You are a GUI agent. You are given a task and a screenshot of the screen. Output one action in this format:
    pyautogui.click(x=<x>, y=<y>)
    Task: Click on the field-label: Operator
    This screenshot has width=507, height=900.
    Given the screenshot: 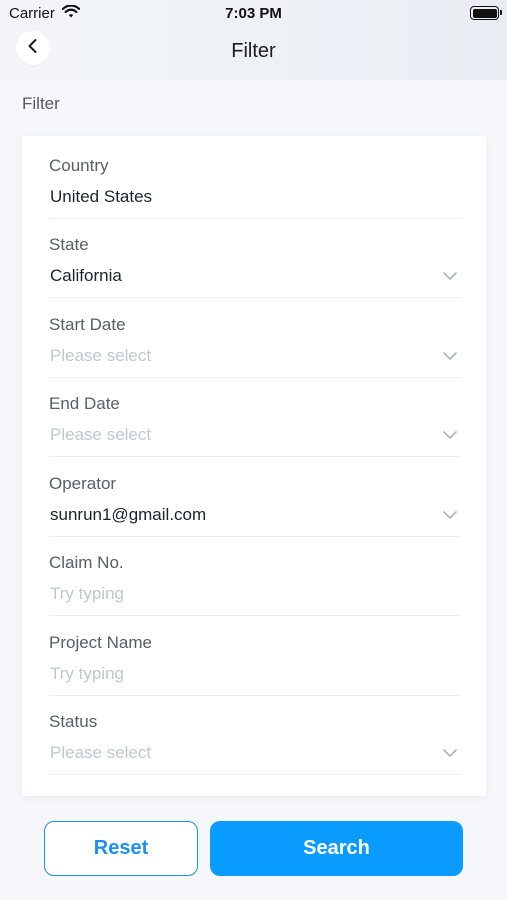 What is the action you would take?
    pyautogui.click(x=83, y=483)
    